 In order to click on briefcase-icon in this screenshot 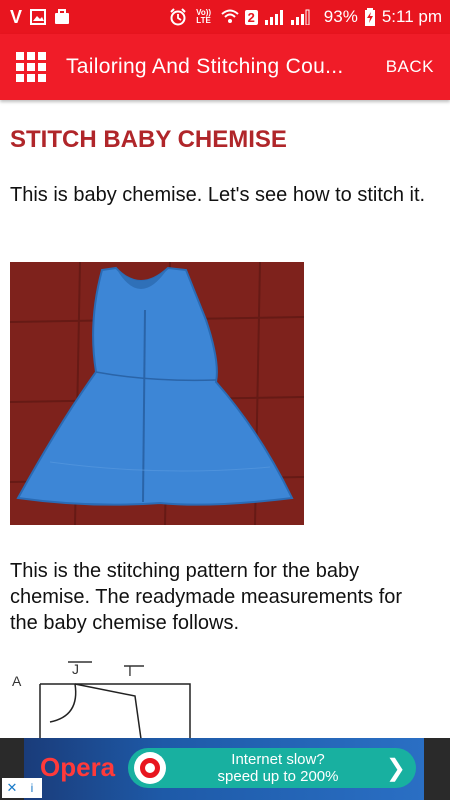, I will do `click(62, 17)`.